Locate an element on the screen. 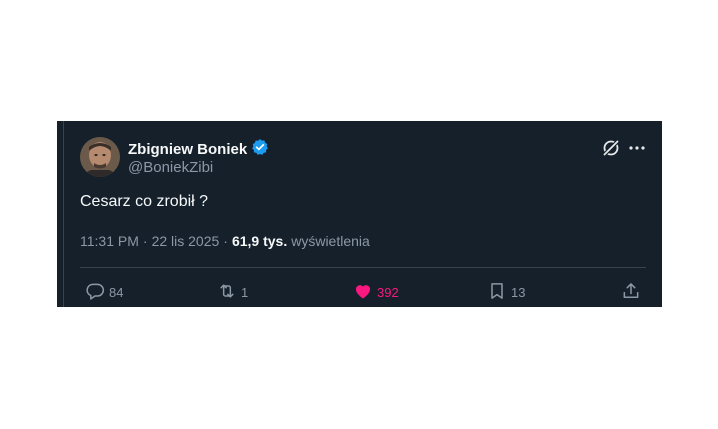 Image resolution: width=718 pixels, height=429 pixels. divider is located at coordinates (363, 267).